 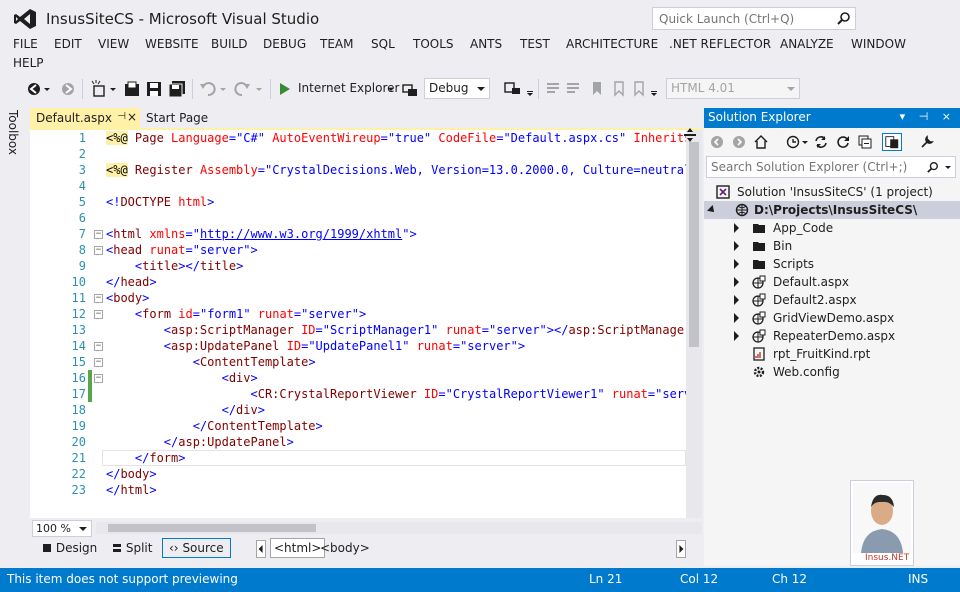 I want to click on history-icon, so click(x=793, y=142).